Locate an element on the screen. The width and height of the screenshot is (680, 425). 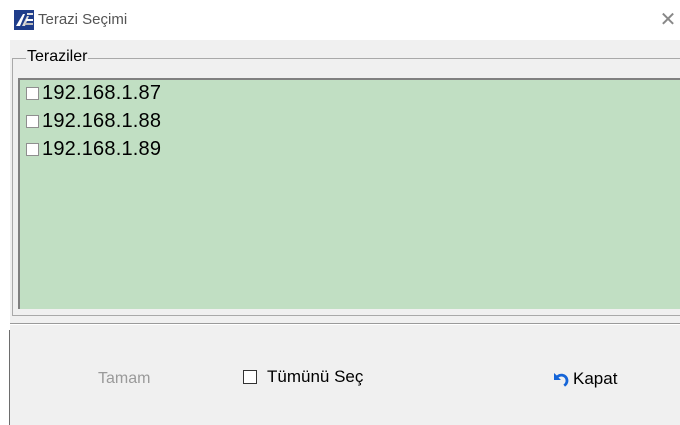
window-title: Terazi Seçimi is located at coordinates (83, 19).